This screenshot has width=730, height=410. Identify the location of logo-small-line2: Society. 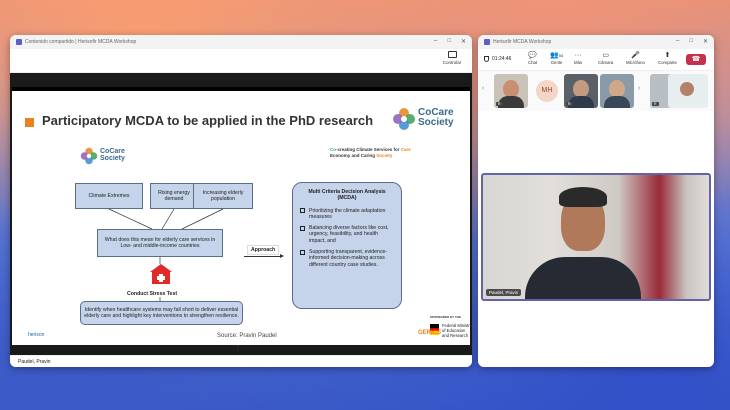
(112, 158).